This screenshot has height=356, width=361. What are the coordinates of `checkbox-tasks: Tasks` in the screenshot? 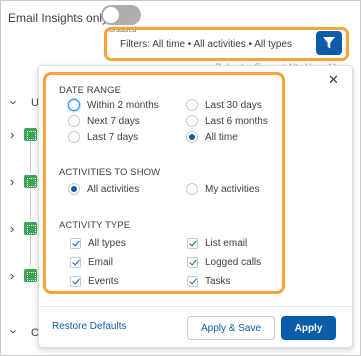 It's located at (209, 281).